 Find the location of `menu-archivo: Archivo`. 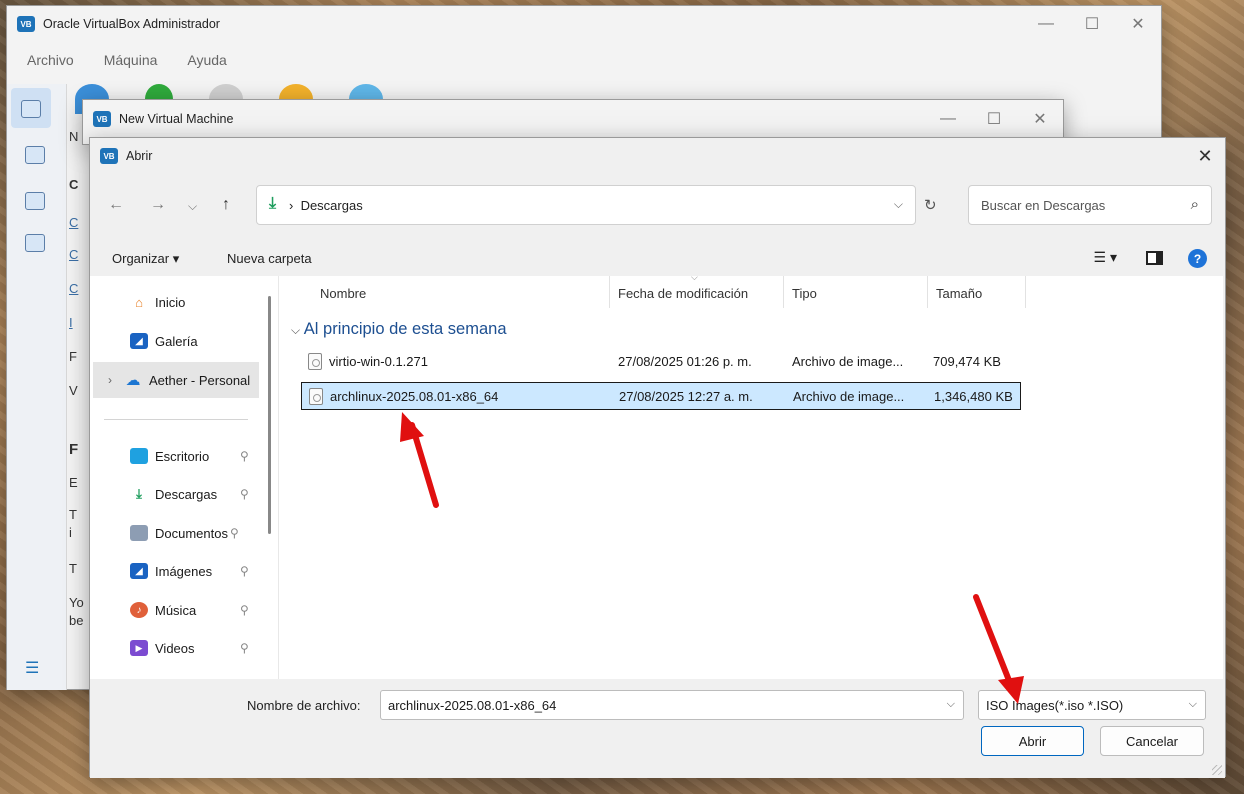

menu-archivo: Archivo is located at coordinates (50, 60).